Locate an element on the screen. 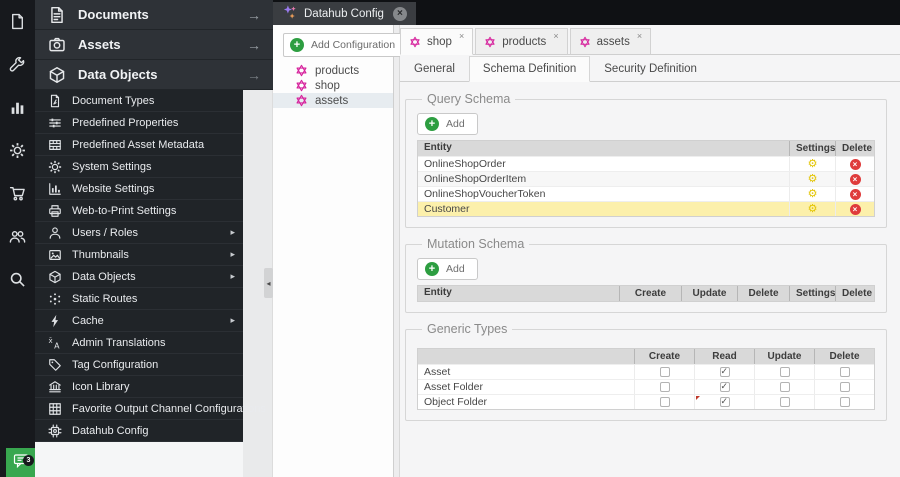  sidebar-item-data-objects: Data Objects ▸ is located at coordinates (139, 277).